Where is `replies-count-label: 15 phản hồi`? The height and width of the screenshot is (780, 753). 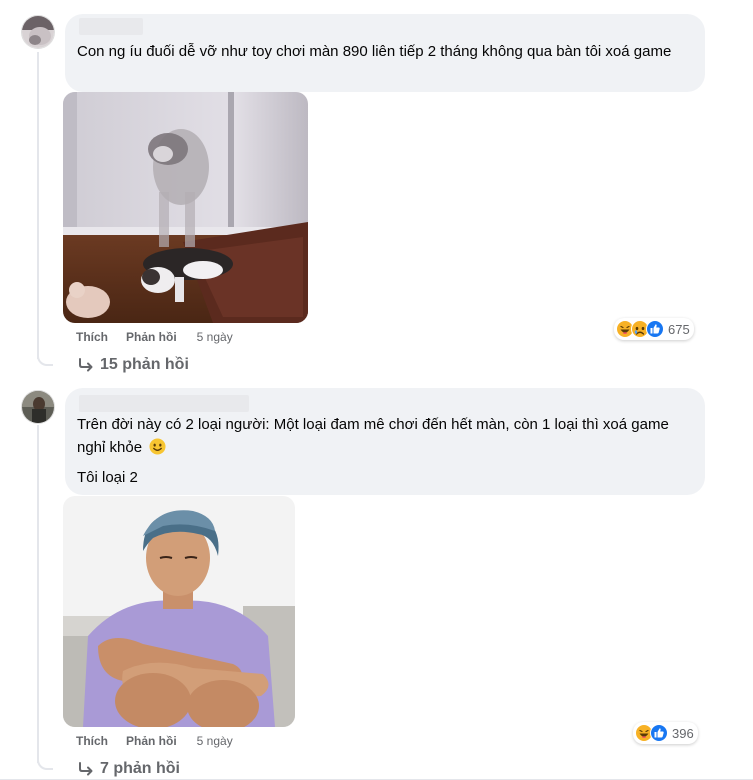
replies-count-label: 15 phản hồi is located at coordinates (144, 364).